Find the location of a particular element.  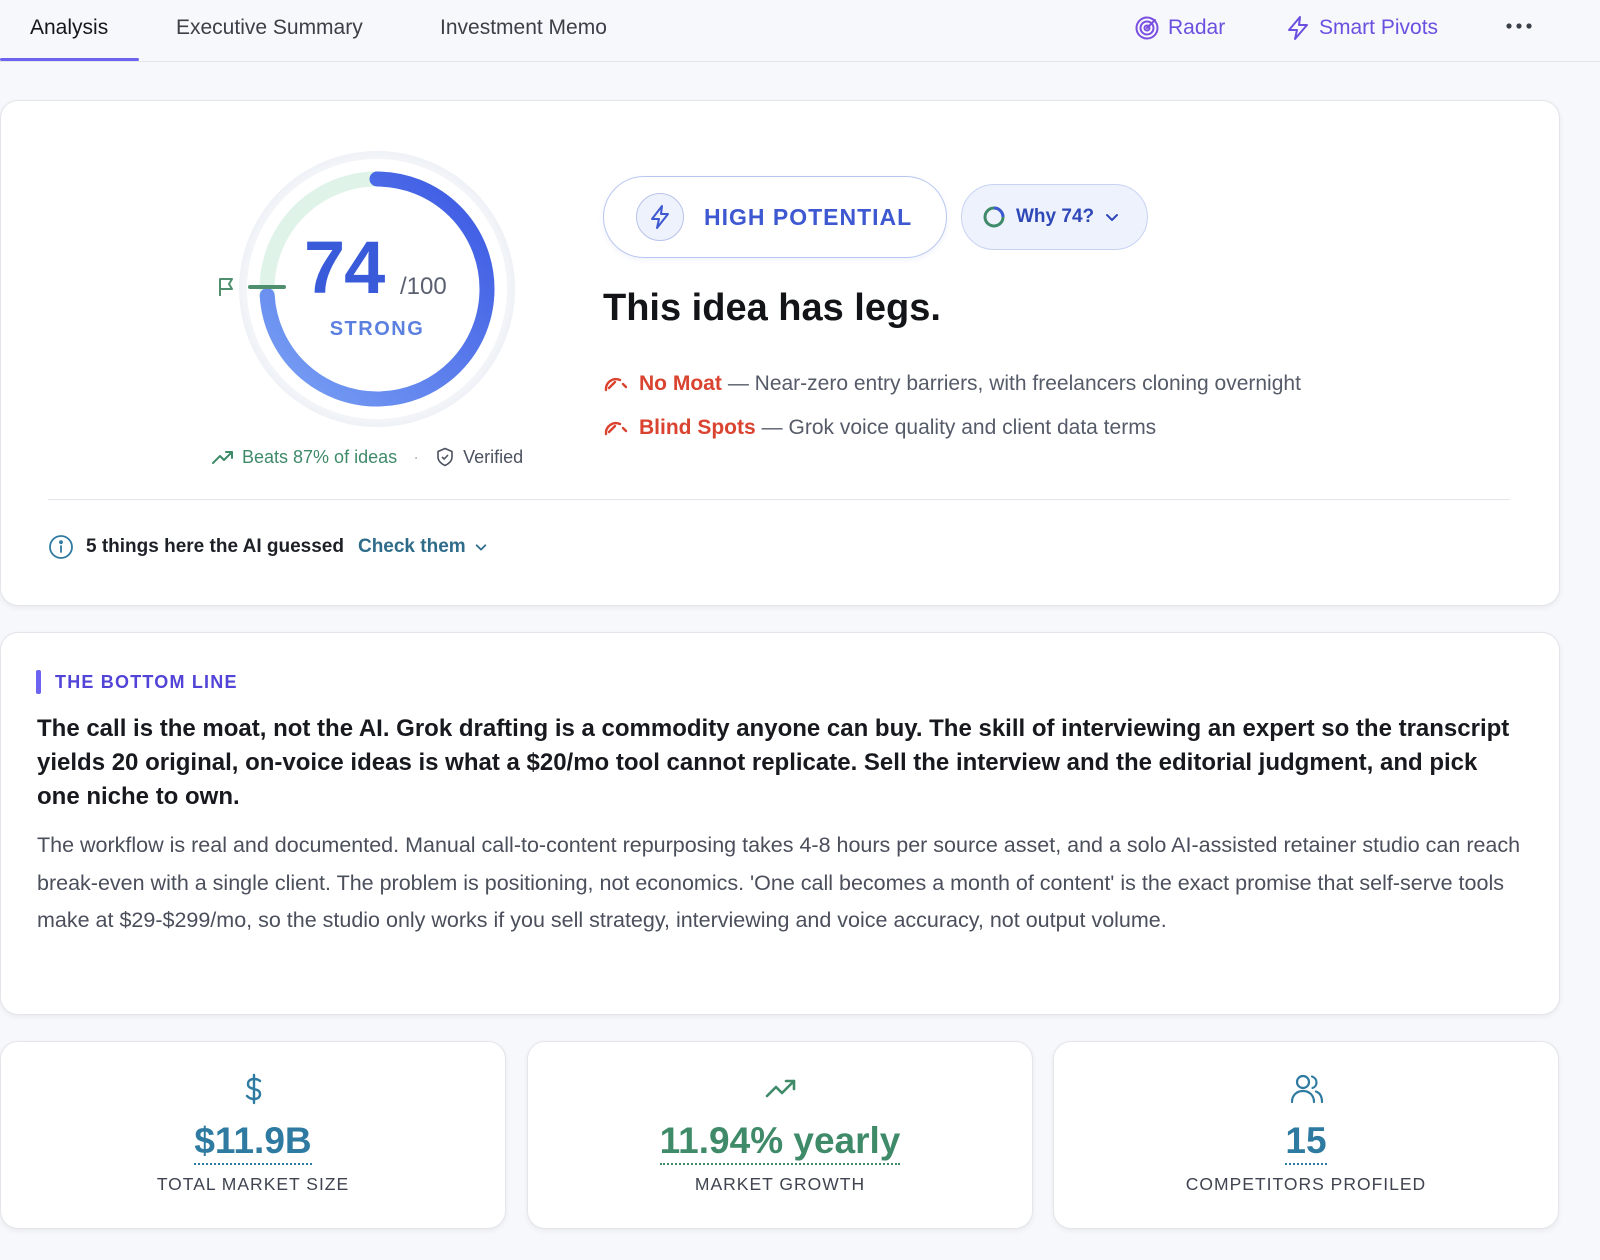

stat-card-competitors: 15 COMPETITORS PROFILED is located at coordinates (1306, 1135).